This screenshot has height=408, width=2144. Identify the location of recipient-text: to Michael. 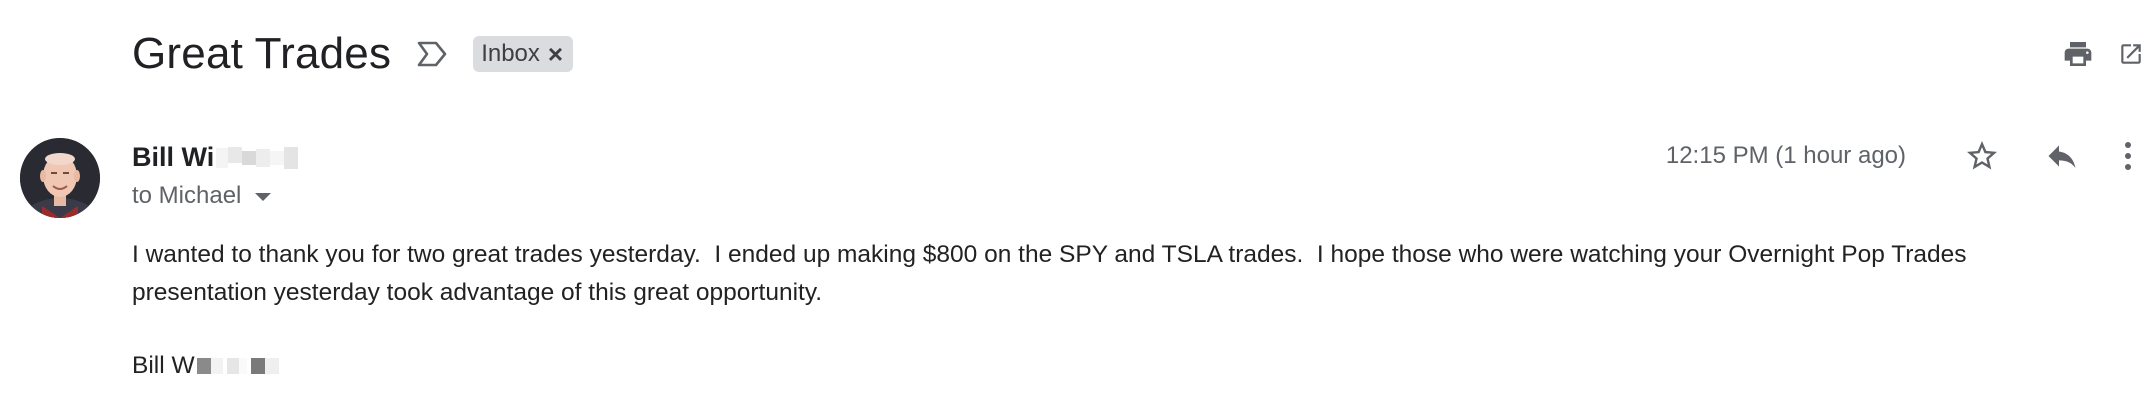
(187, 195).